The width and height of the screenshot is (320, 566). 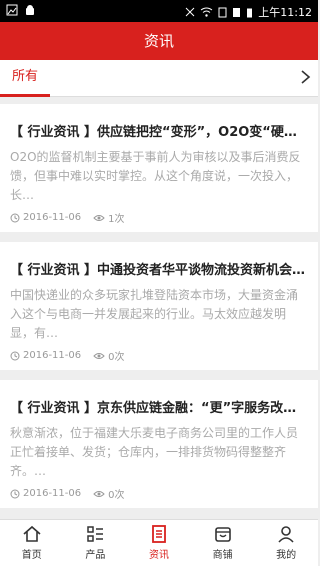 I want to click on nav-label: 产品, so click(x=95, y=555).